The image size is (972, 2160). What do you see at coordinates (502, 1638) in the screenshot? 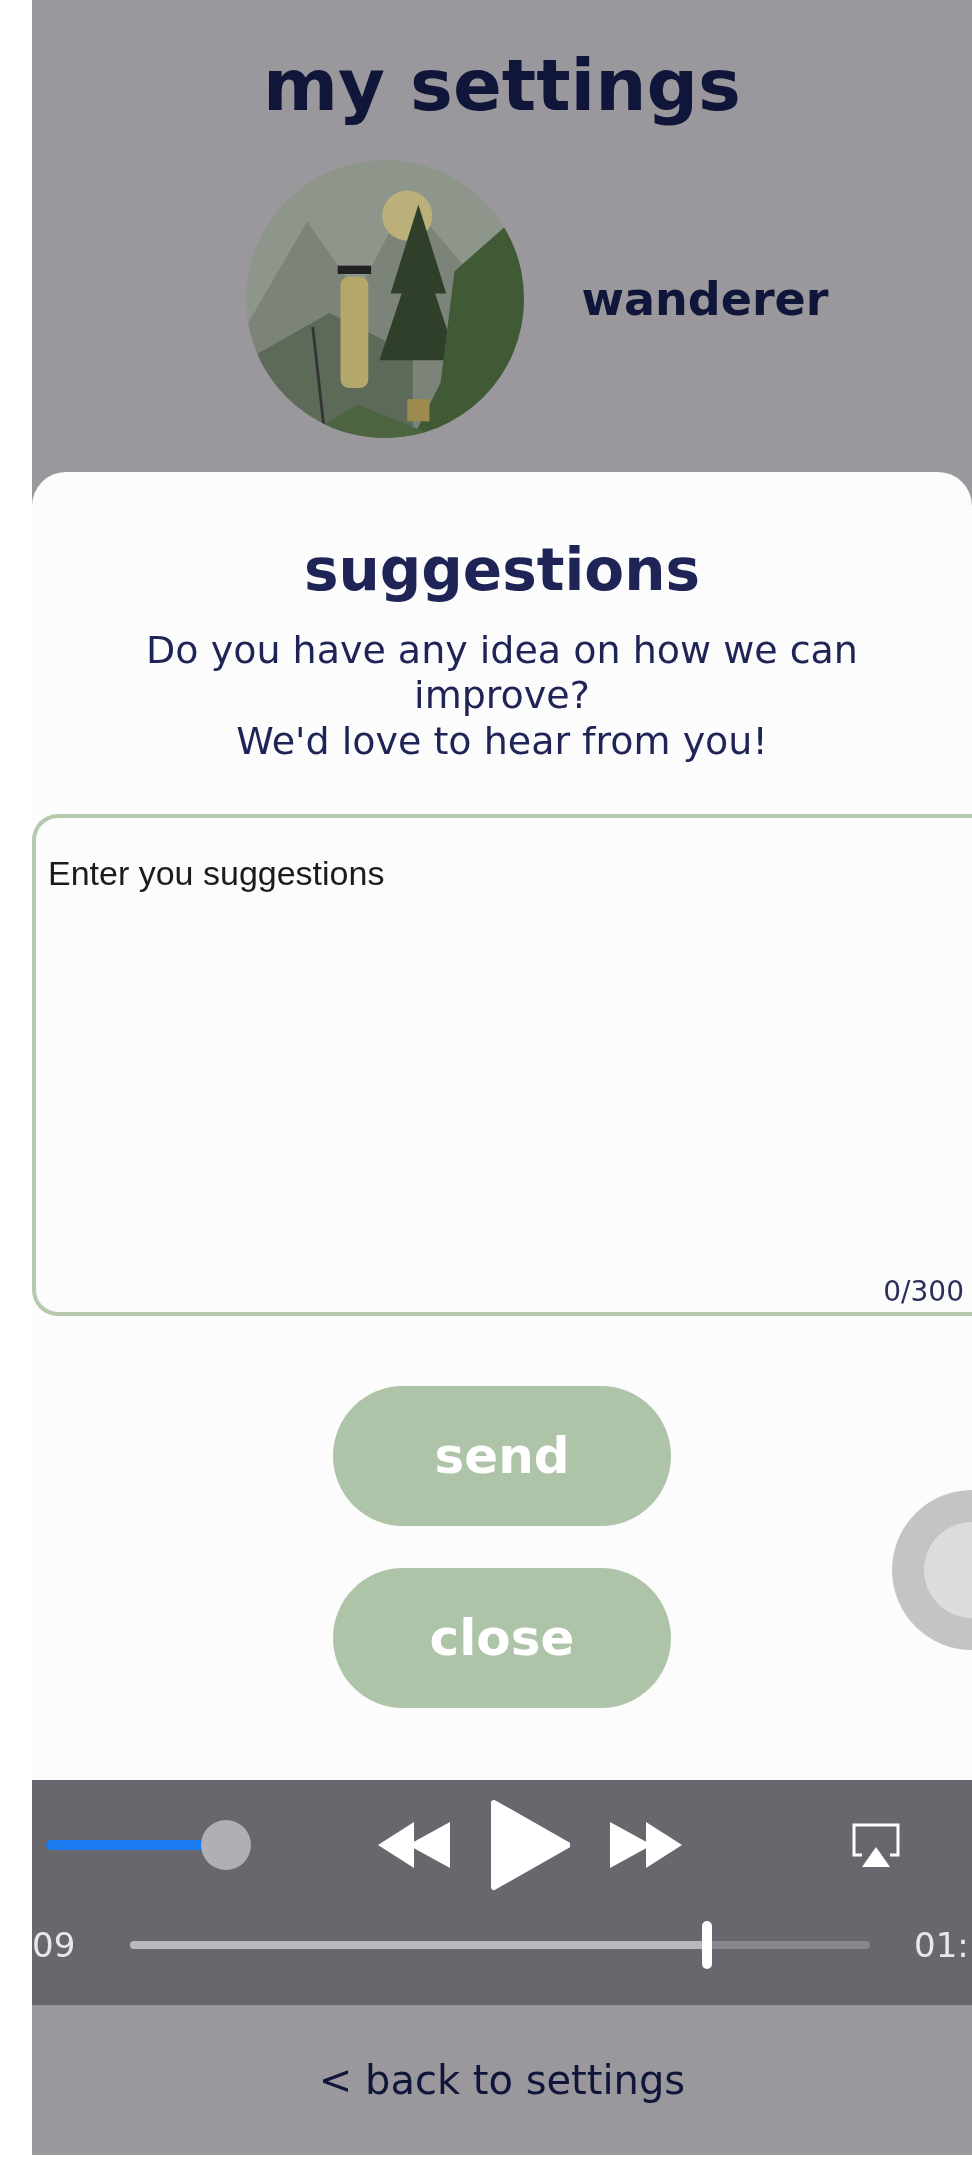
I see `close-button: close` at bounding box center [502, 1638].